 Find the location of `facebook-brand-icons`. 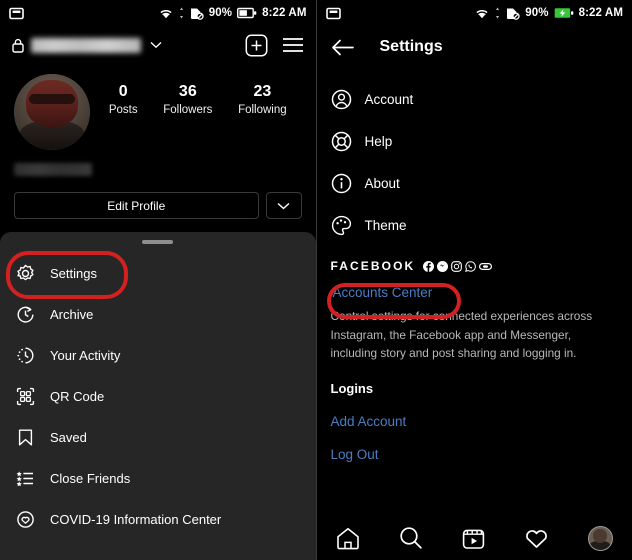

facebook-brand-icons is located at coordinates (458, 266).